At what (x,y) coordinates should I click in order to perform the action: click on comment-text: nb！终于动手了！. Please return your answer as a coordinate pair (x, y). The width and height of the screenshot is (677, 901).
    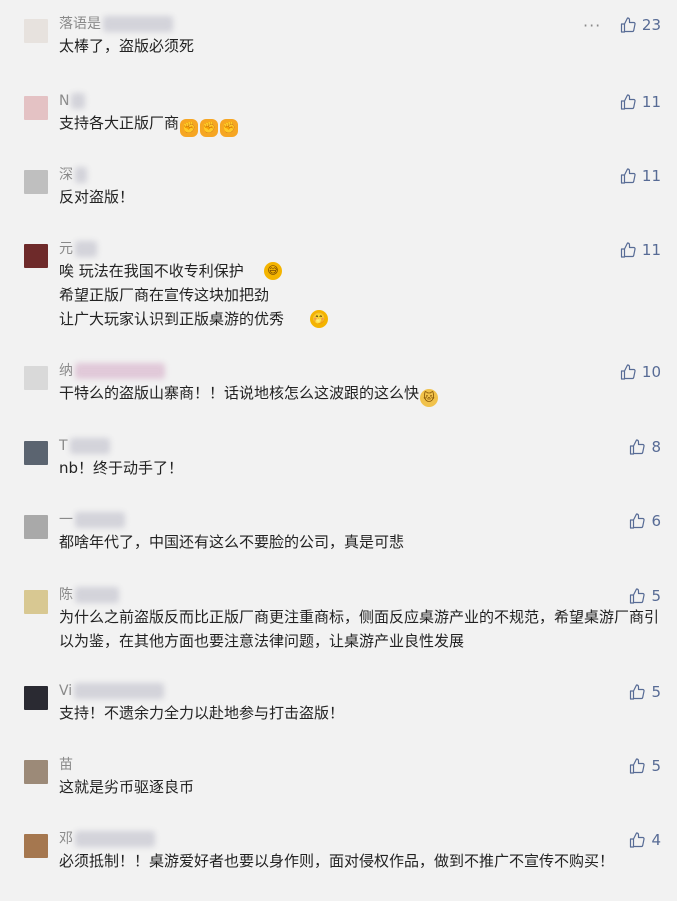
    Looking at the image, I should click on (121, 468).